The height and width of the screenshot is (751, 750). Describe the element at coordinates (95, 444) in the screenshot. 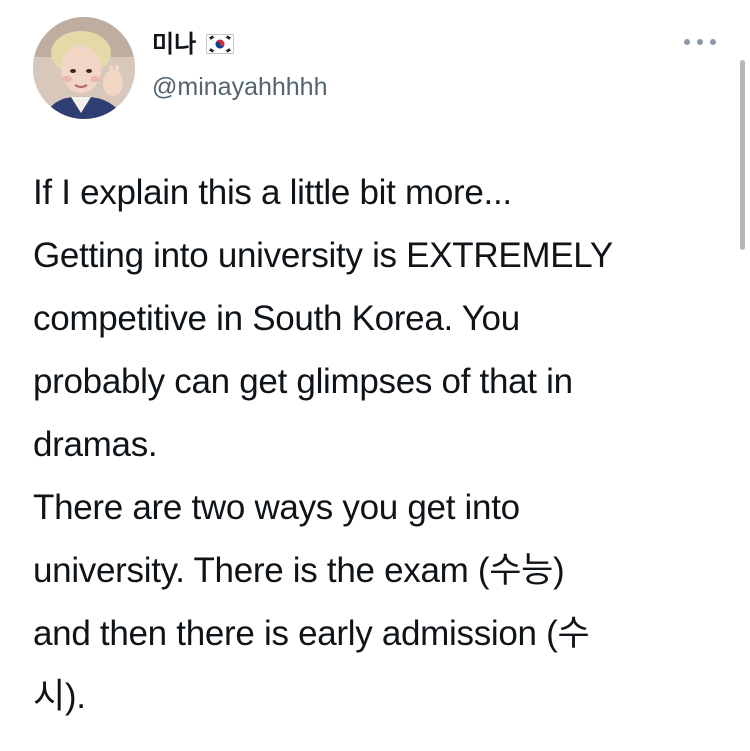

I see `tweet-text-line: dramas.` at that location.